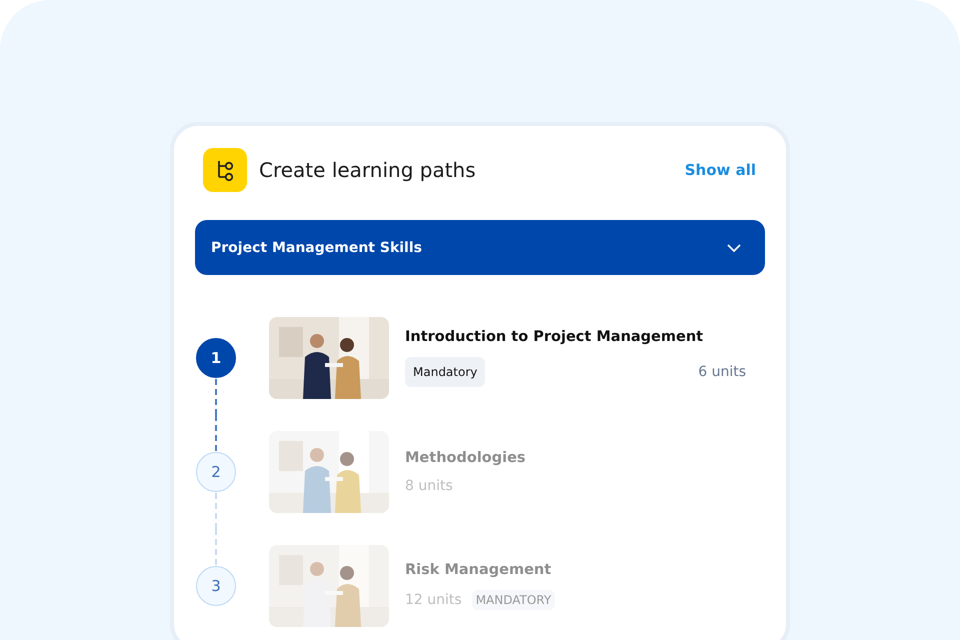  I want to click on card-title: Create learning paths, so click(368, 170).